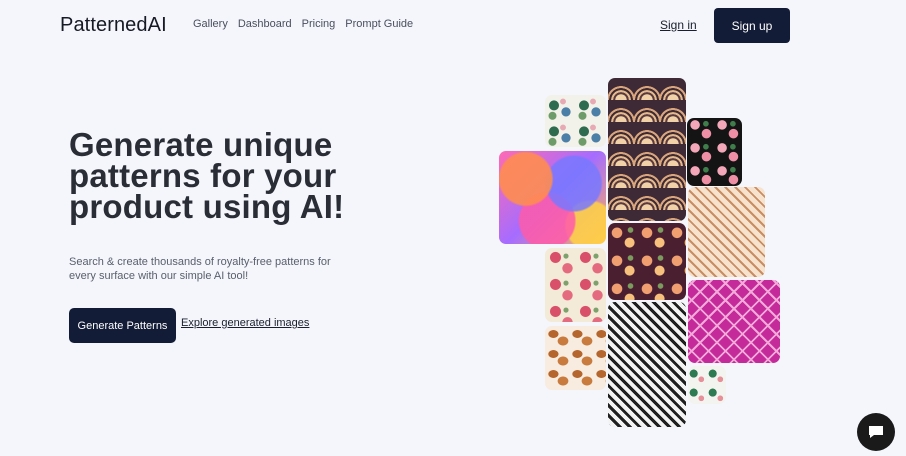  I want to click on pattern-tile-autumn-floral-plum, so click(647, 261).